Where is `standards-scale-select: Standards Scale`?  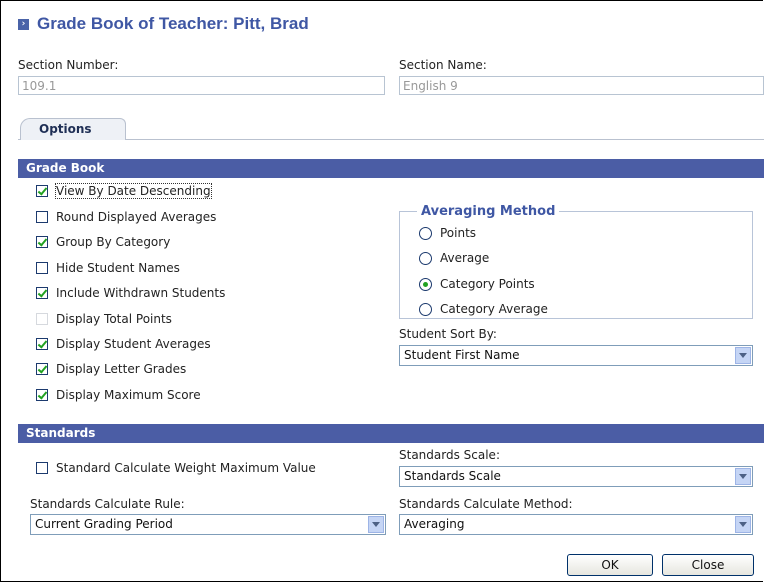
standards-scale-select: Standards Scale is located at coordinates (576, 476).